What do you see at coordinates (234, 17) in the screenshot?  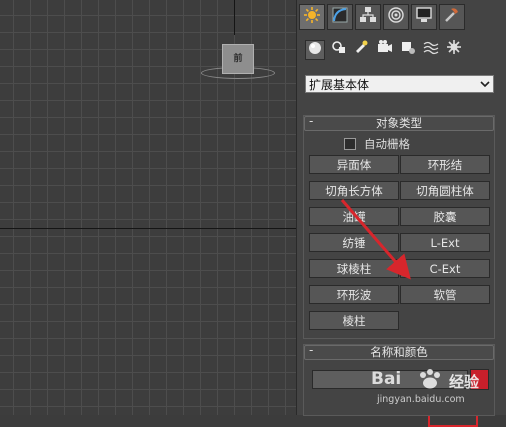 I see `grid-axis-vertical` at bounding box center [234, 17].